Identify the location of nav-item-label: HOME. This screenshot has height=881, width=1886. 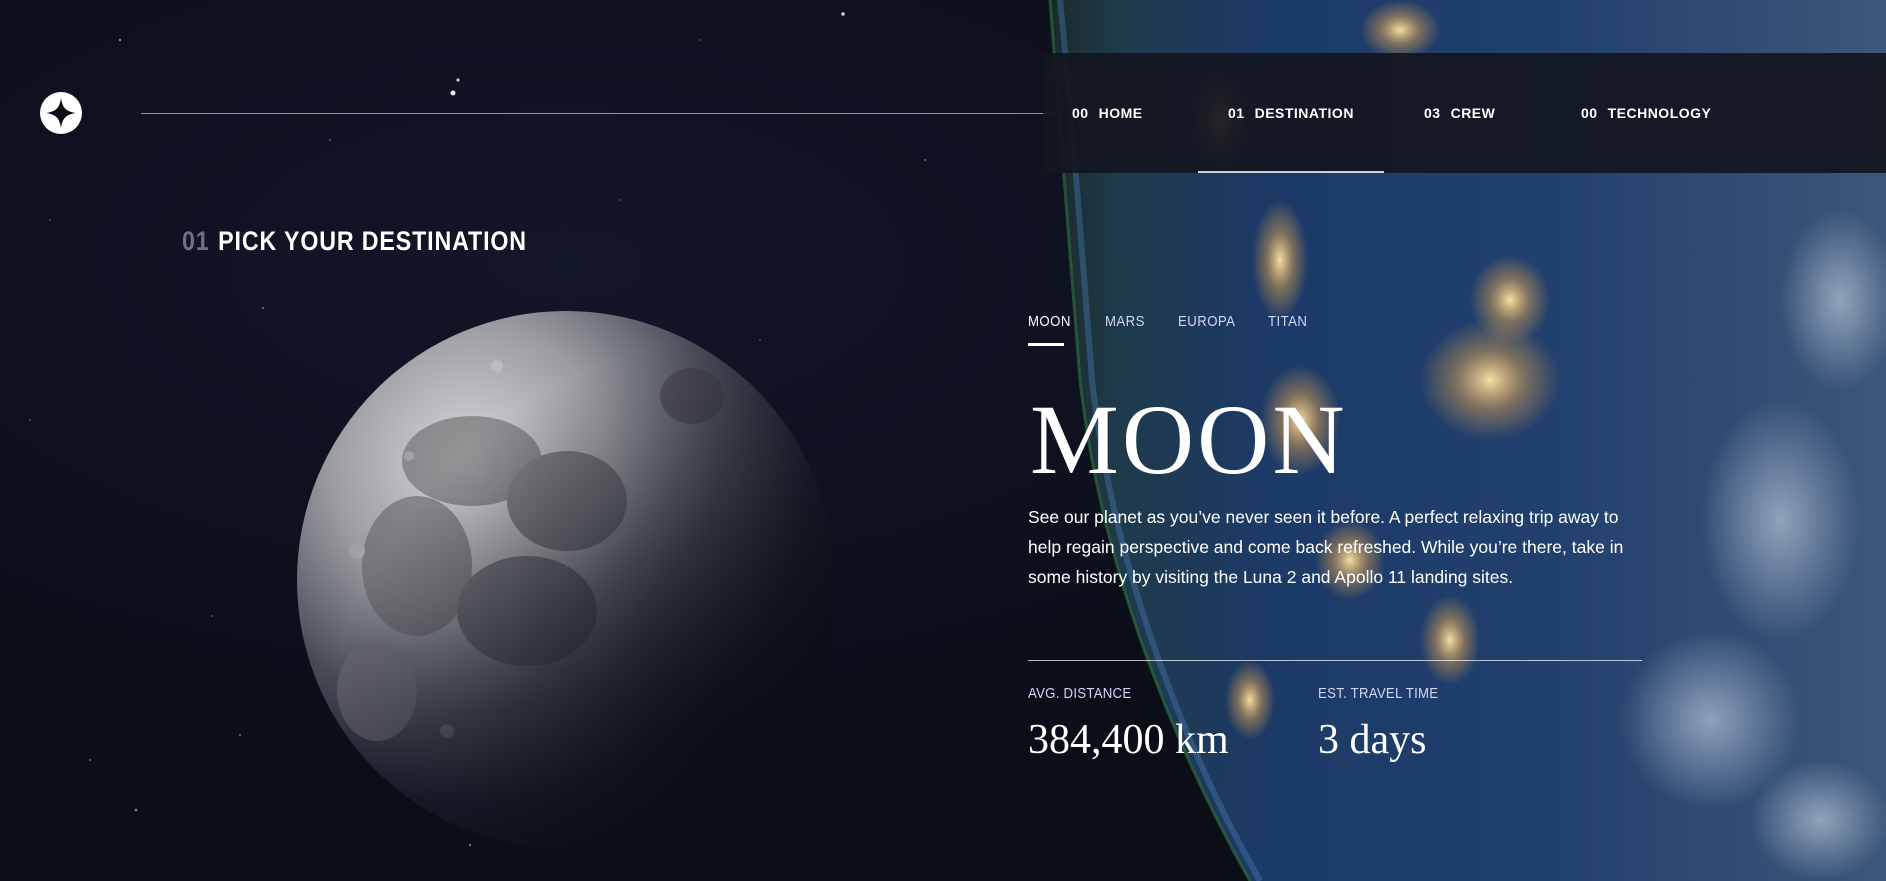
(1120, 113).